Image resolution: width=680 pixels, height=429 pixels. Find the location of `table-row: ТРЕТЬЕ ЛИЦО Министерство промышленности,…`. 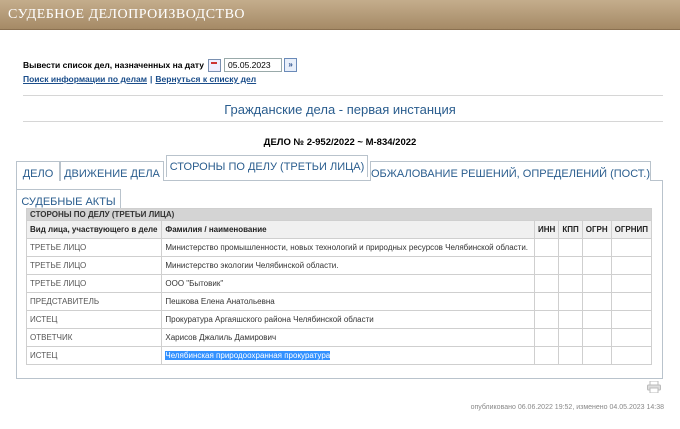

table-row: ТРЕТЬЕ ЛИЦО Министерство промышленности,… is located at coordinates (339, 247).